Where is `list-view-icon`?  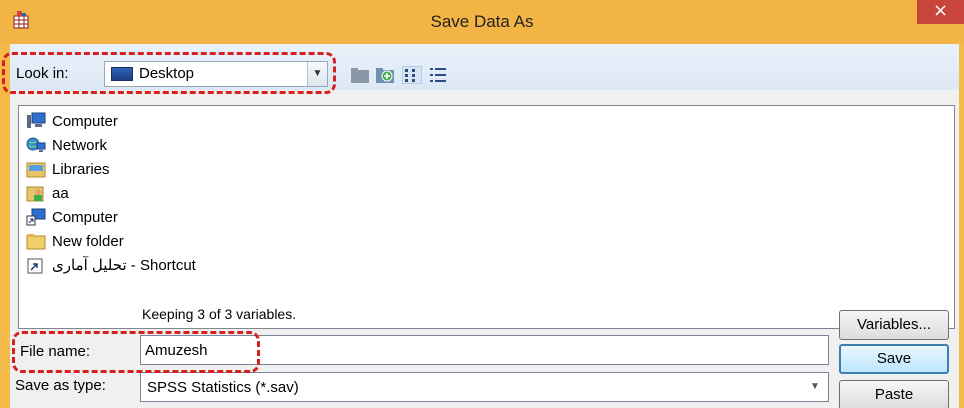
list-view-icon is located at coordinates (412, 75).